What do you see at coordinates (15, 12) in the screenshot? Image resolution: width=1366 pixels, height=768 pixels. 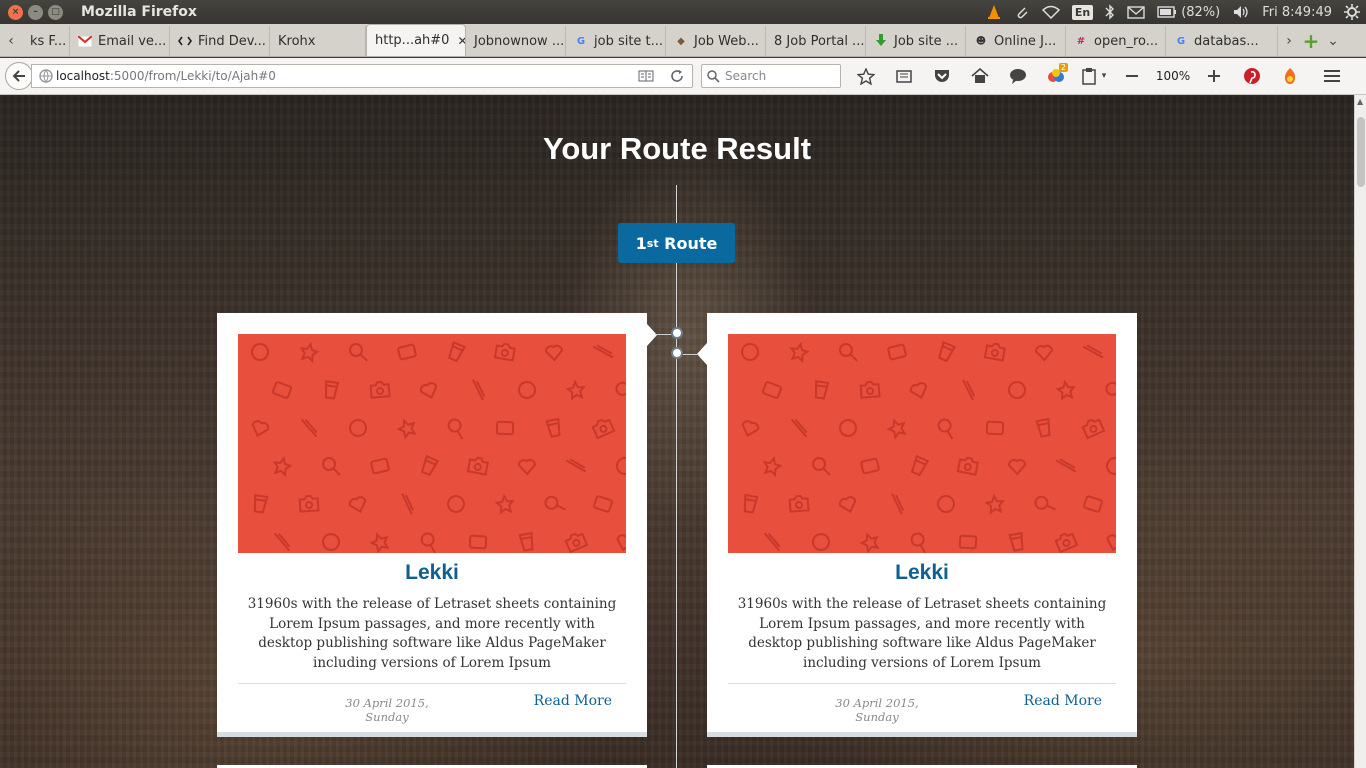 I see `window-close-button: ×` at bounding box center [15, 12].